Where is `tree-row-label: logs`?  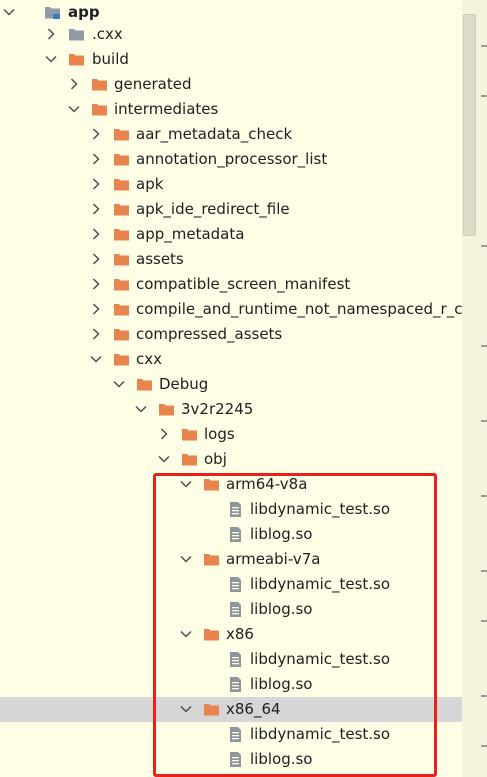
tree-row-label: logs is located at coordinates (219, 434).